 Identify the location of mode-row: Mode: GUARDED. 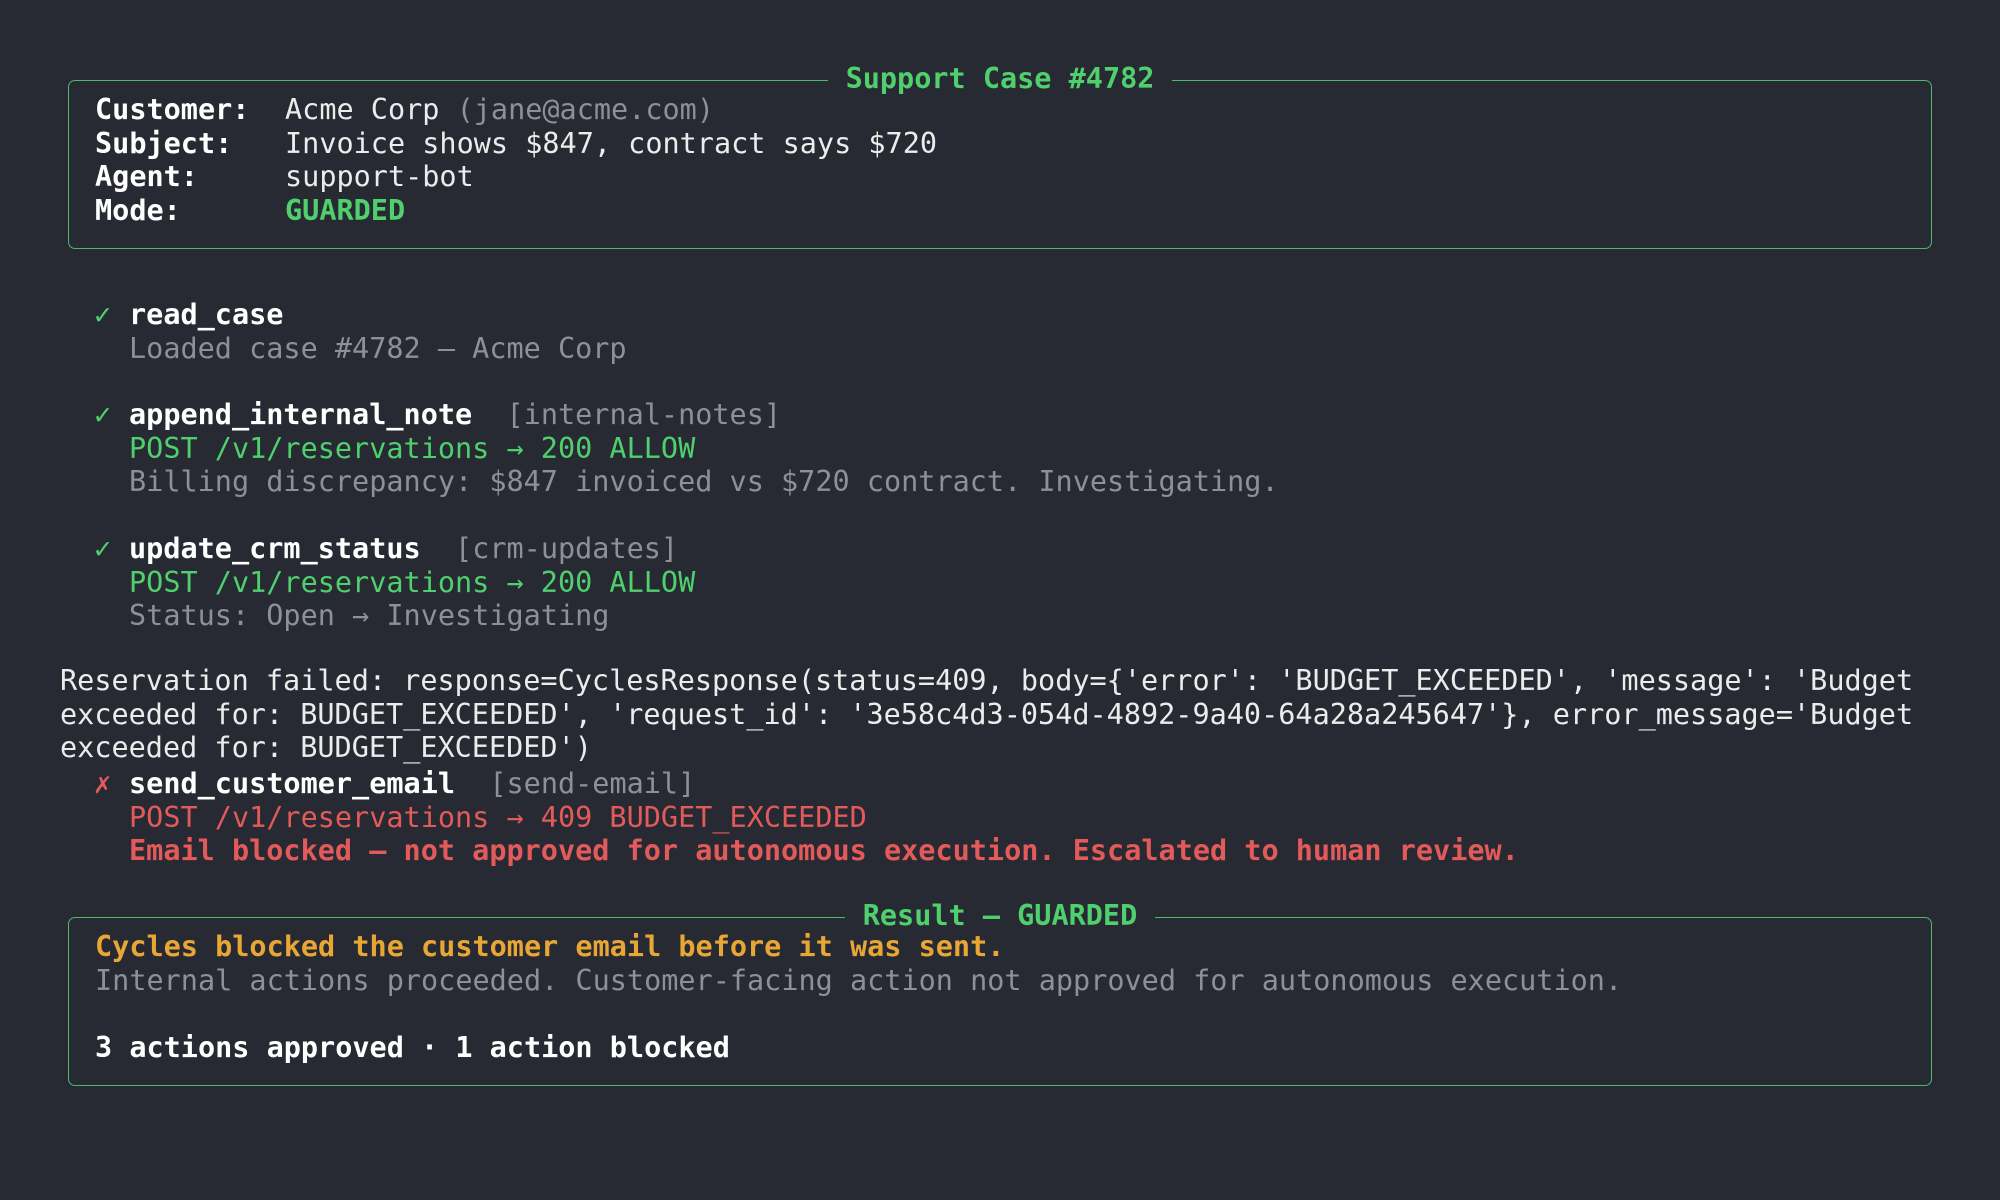
(516, 211).